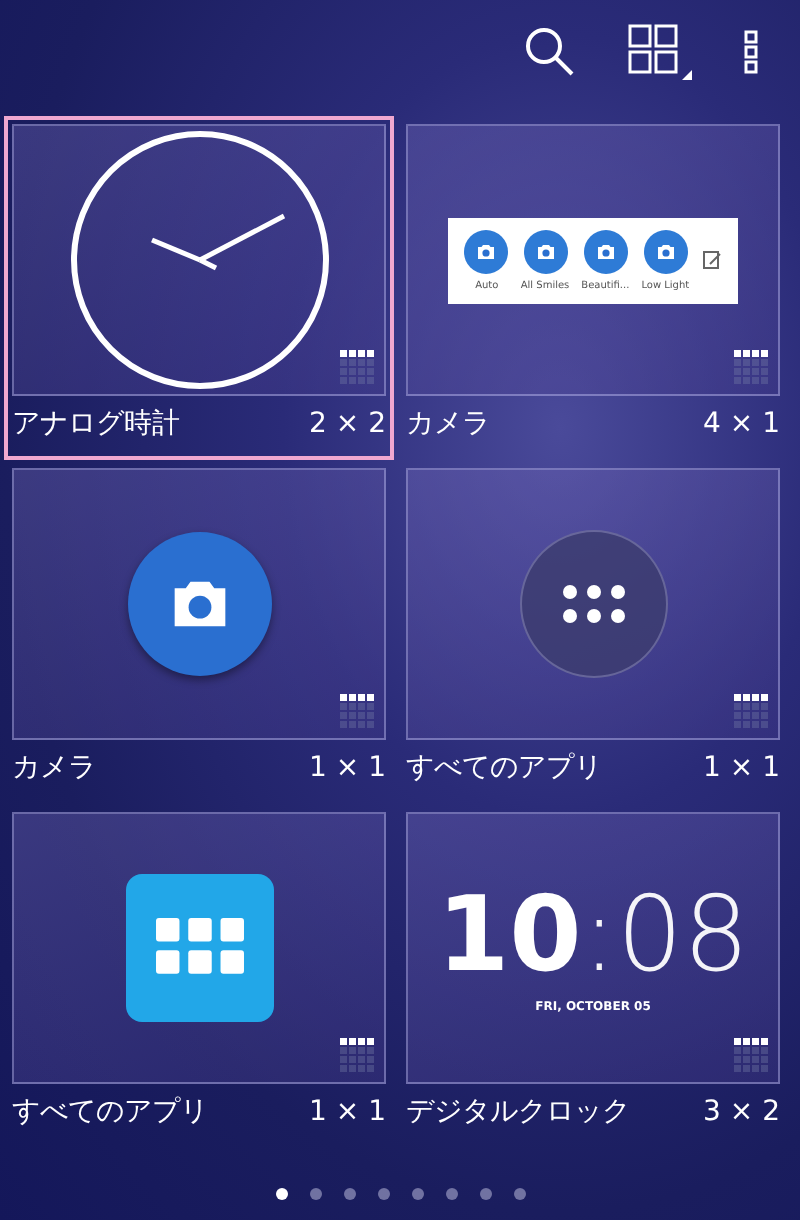 This screenshot has height=1220, width=800. Describe the element at coordinates (199, 604) in the screenshot. I see `camera-button` at that location.